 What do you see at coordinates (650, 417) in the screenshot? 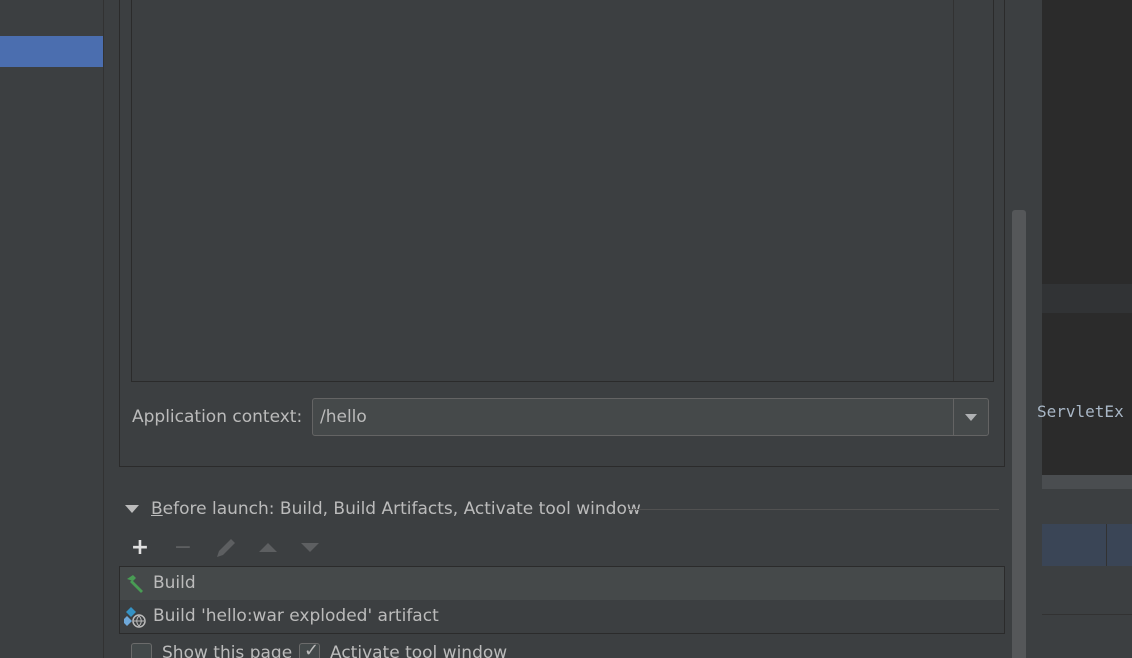
I see `application-context-combobox: /hello` at bounding box center [650, 417].